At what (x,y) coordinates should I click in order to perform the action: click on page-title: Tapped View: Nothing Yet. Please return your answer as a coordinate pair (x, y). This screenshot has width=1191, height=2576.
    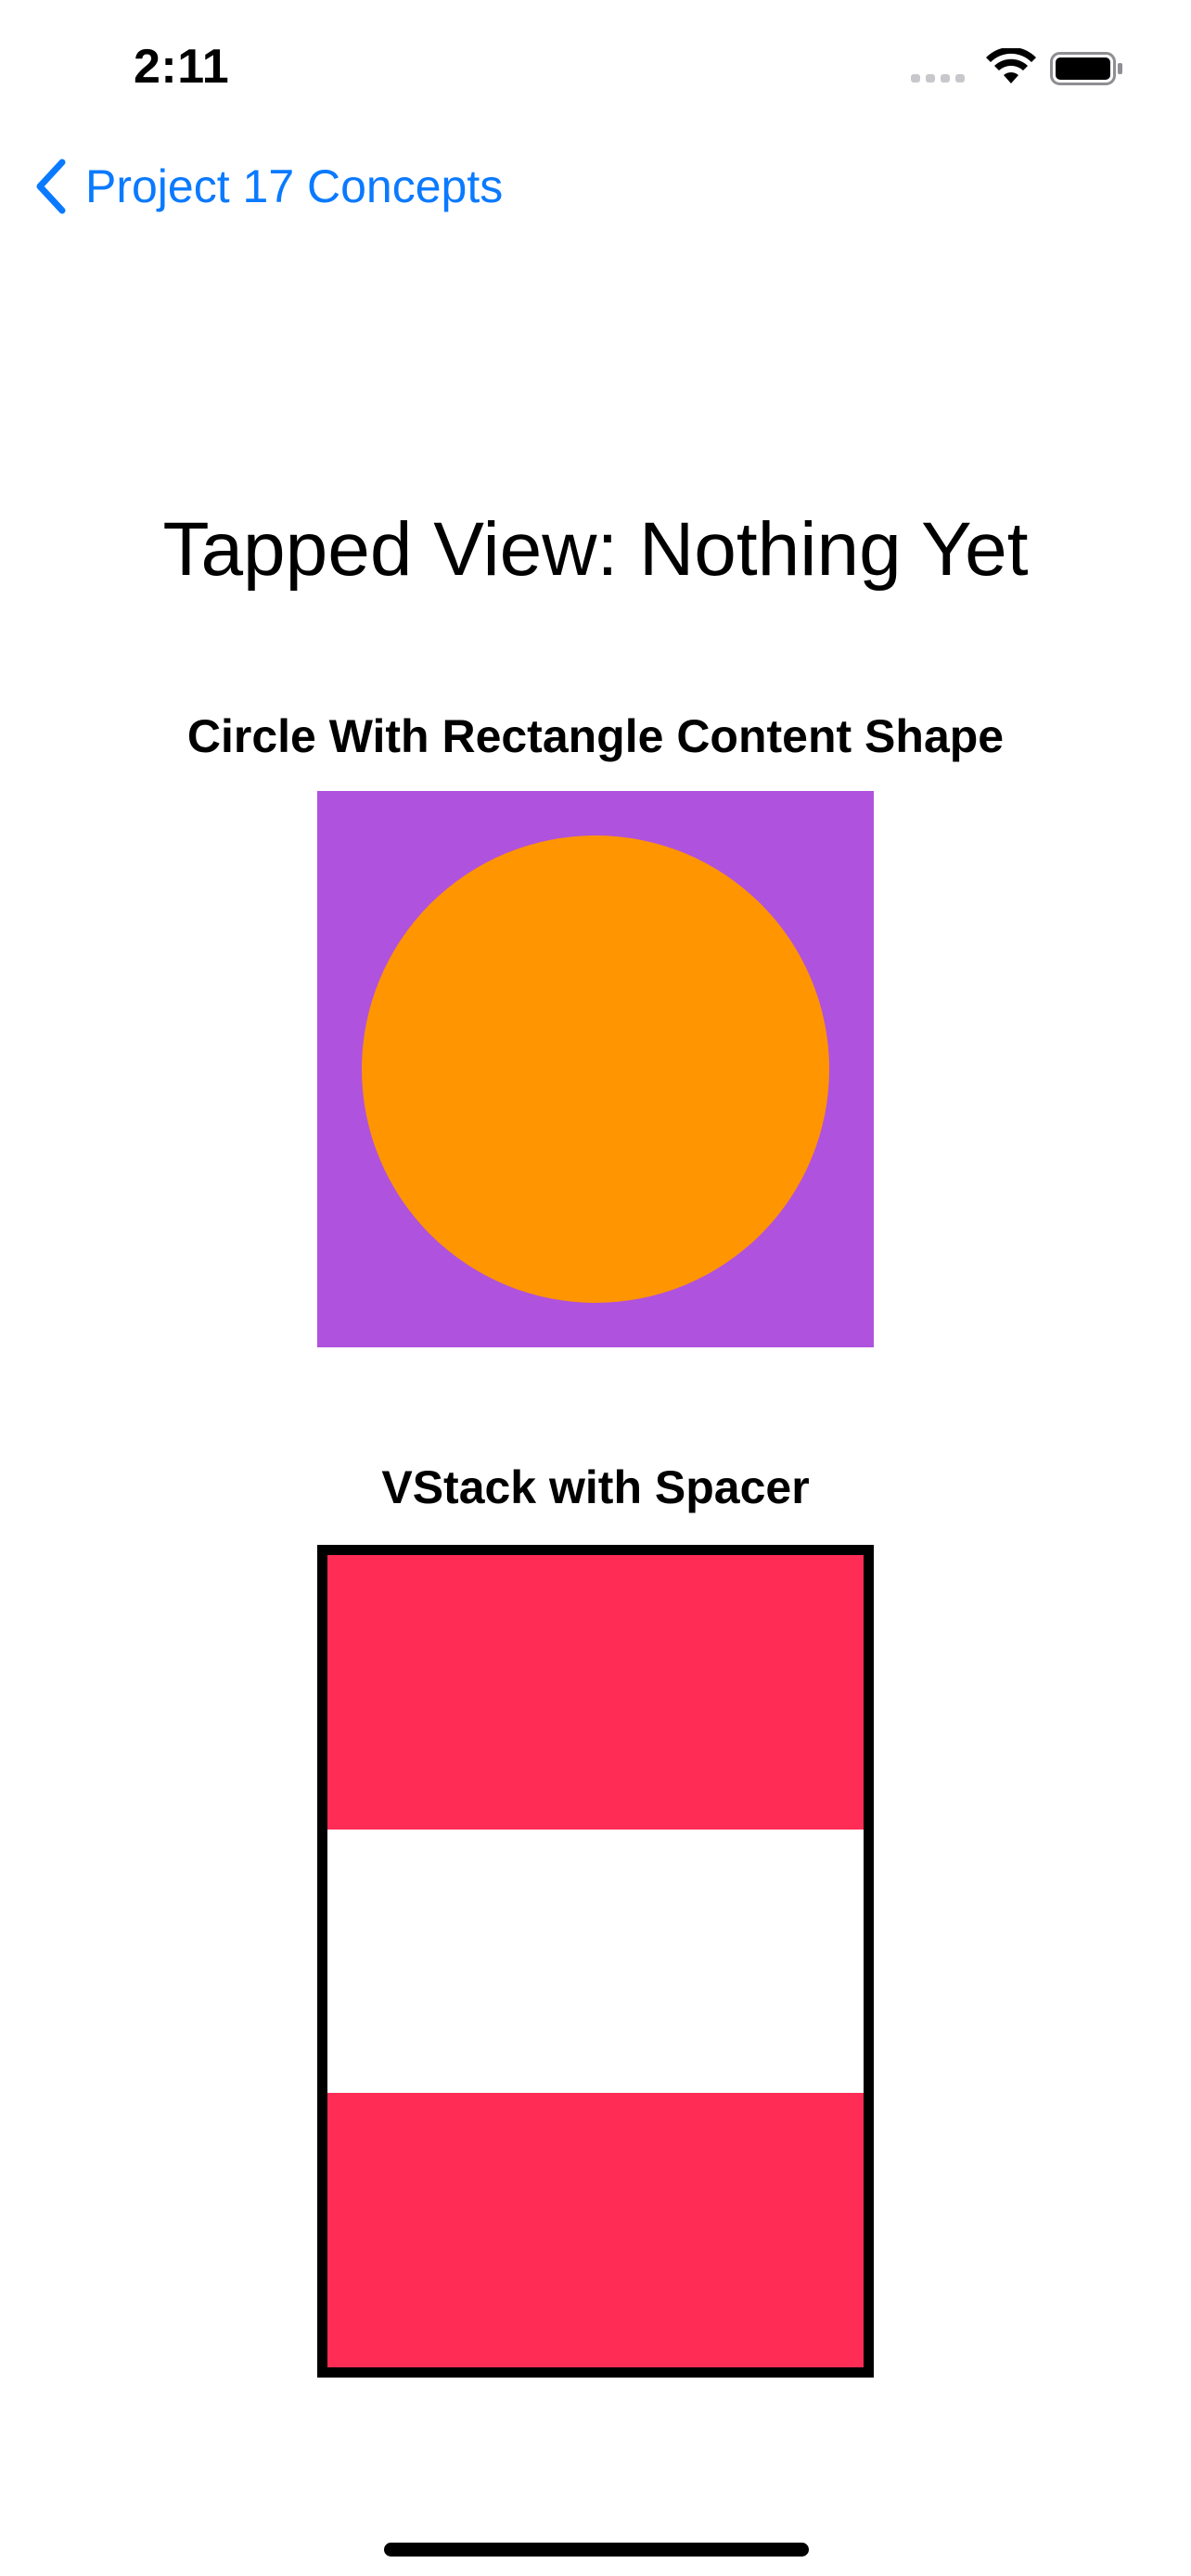
    Looking at the image, I should click on (595, 549).